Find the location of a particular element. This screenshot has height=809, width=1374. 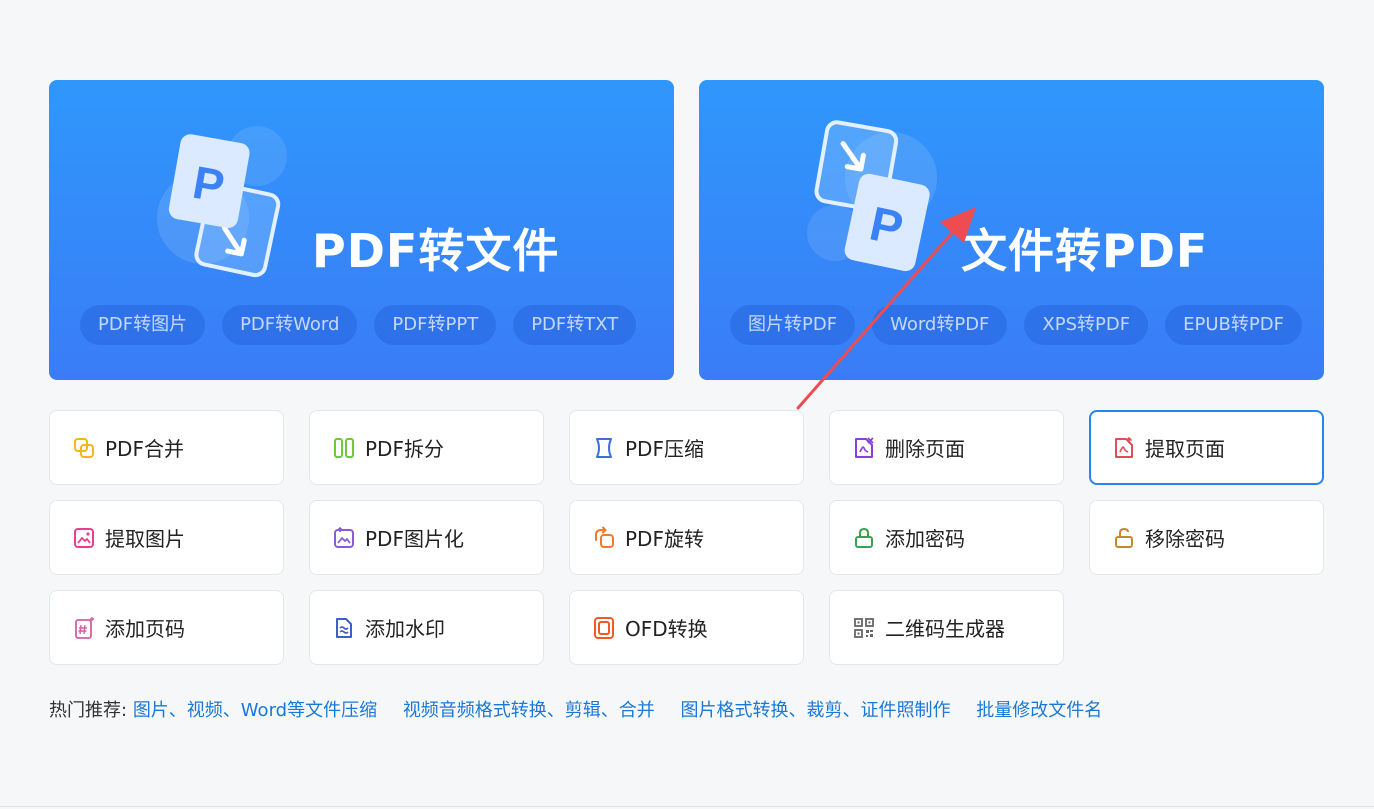

hero-title: PDF转文件 is located at coordinates (436, 251).